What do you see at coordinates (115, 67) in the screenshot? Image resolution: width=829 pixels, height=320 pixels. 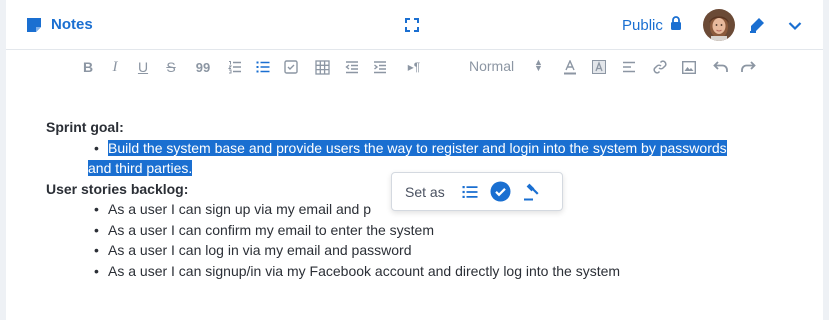 I see `italic-button: I` at bounding box center [115, 67].